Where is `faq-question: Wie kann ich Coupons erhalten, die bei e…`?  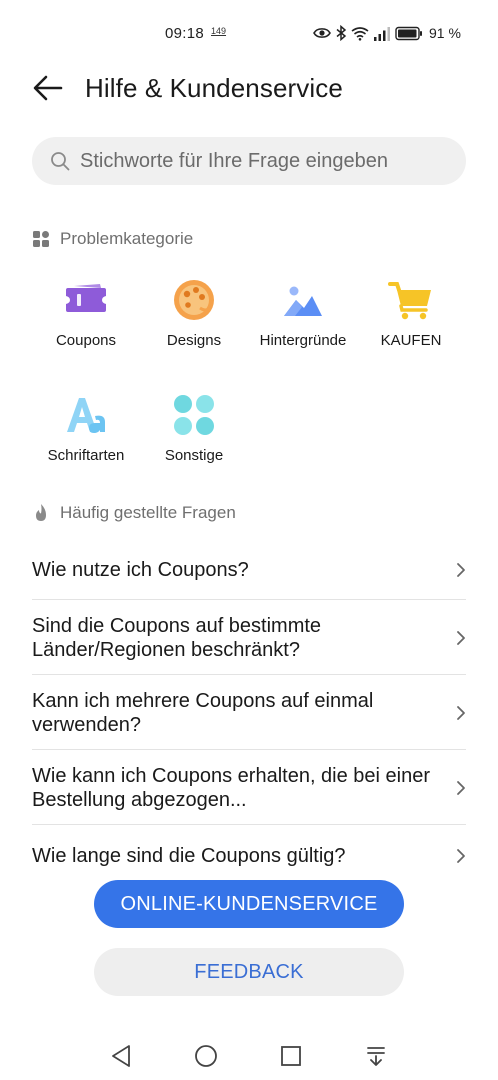
faq-question: Wie kann ich Coupons erhalten, die bei e… is located at coordinates (231, 788).